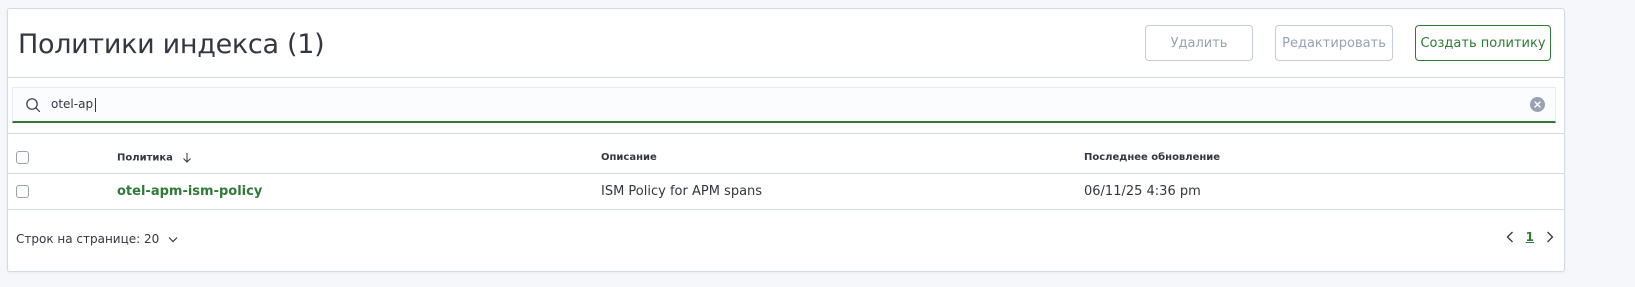  Describe the element at coordinates (1483, 43) in the screenshot. I see `create-policy-button: Создать политику` at that location.